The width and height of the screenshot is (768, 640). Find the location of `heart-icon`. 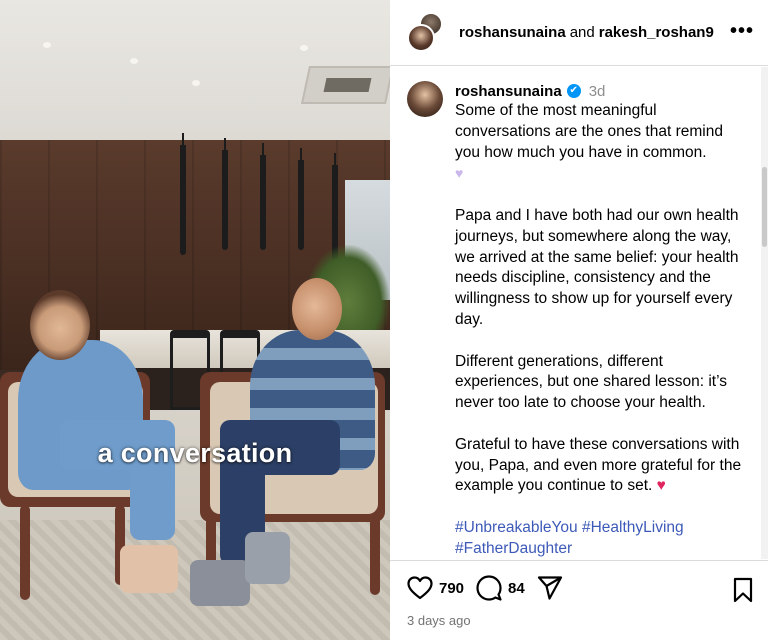

heart-icon is located at coordinates (420, 588).